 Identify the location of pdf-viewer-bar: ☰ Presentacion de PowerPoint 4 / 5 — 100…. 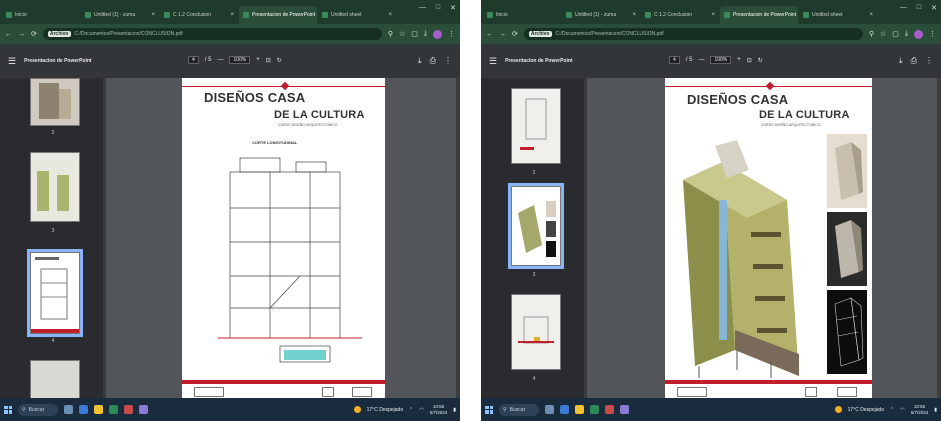
(711, 61).